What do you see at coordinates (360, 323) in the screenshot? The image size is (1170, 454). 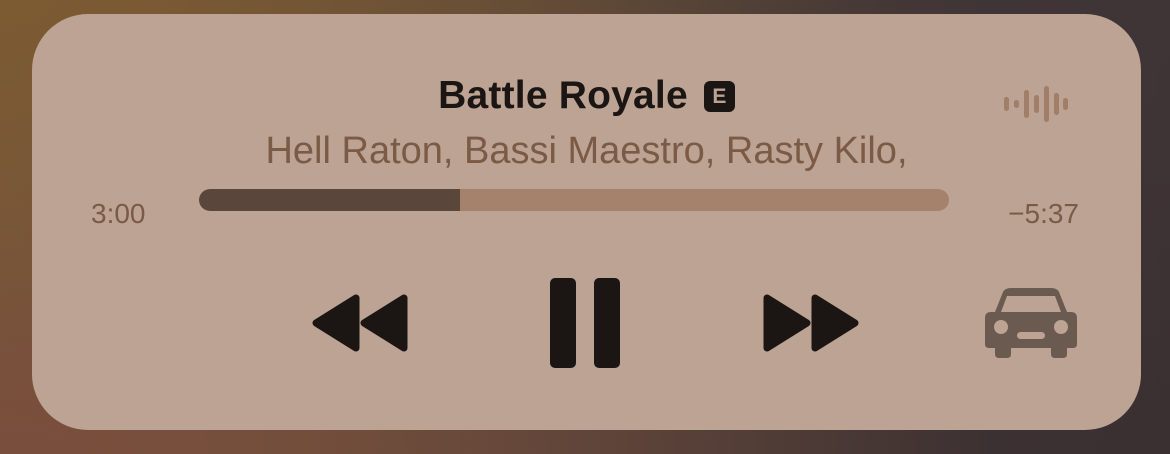 I see `backward-icon` at bounding box center [360, 323].